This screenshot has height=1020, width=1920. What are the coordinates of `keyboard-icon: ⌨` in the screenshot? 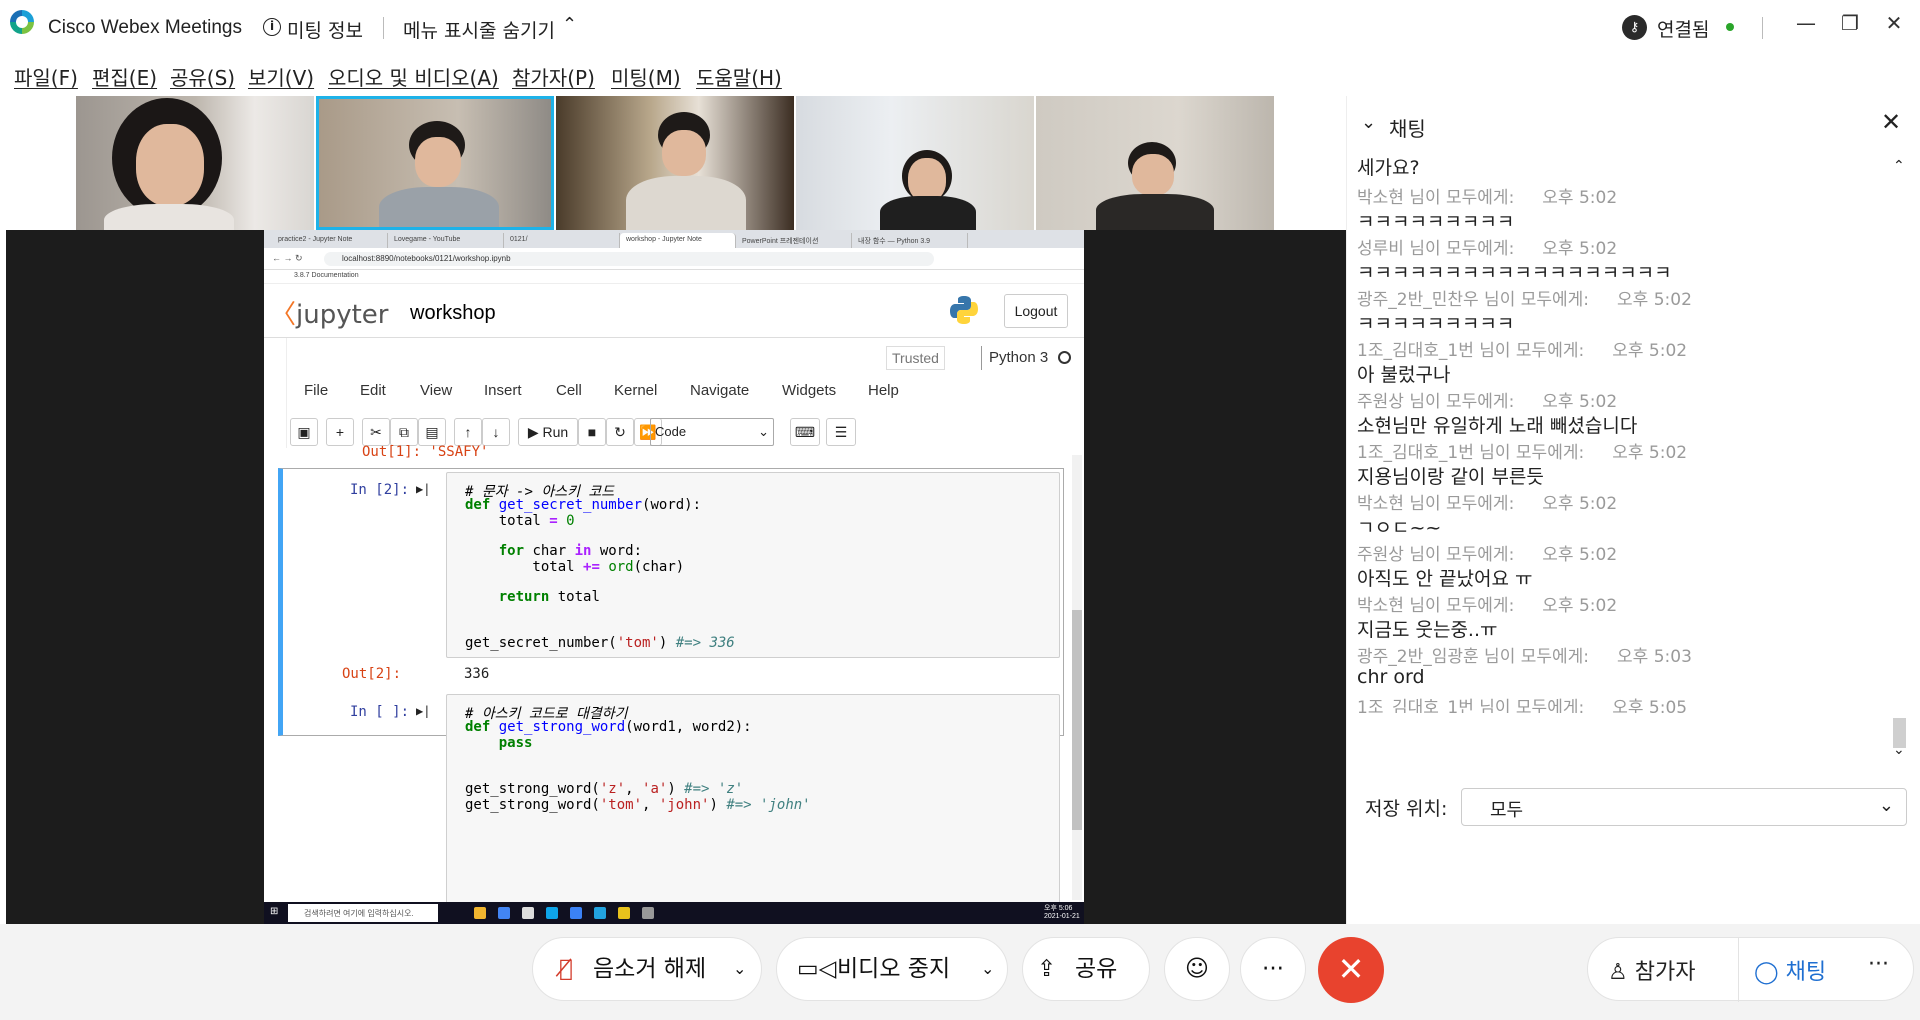 It's located at (805, 432).